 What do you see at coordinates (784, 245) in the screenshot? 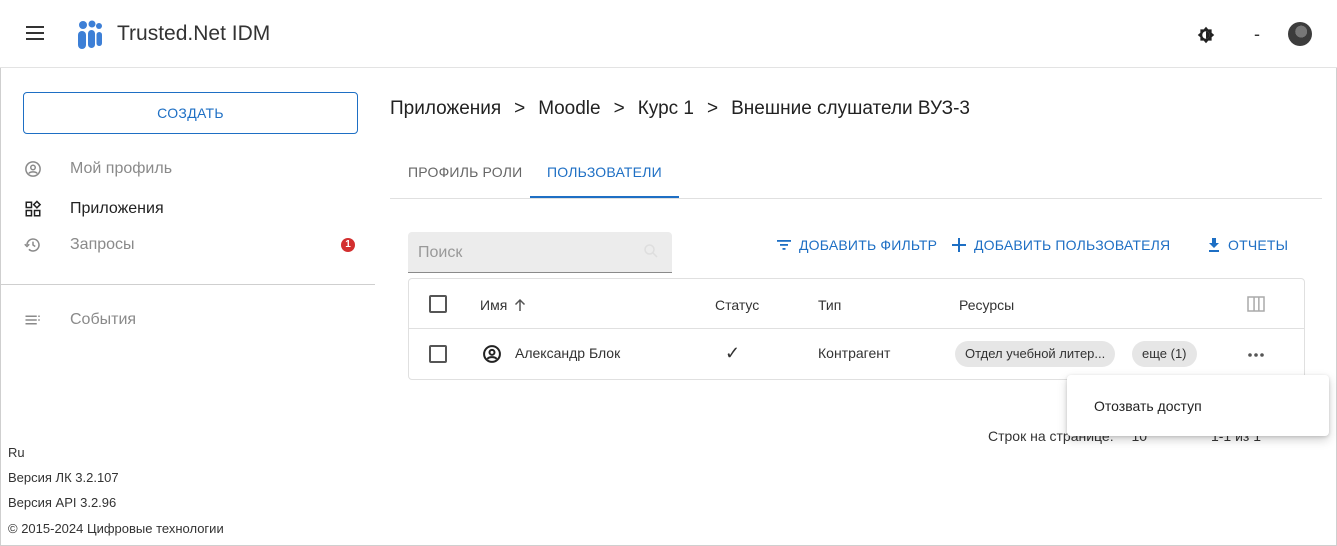
I see `filter-icon` at bounding box center [784, 245].